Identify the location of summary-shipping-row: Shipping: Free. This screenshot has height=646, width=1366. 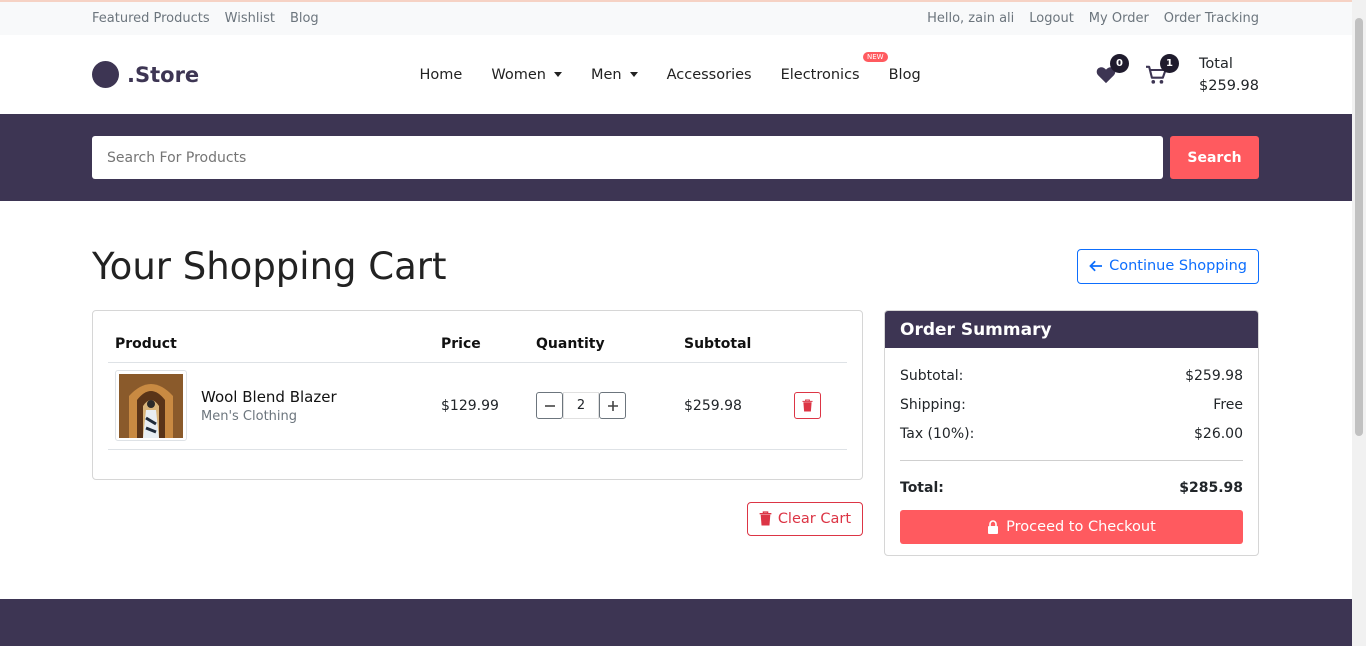
(1071, 404).